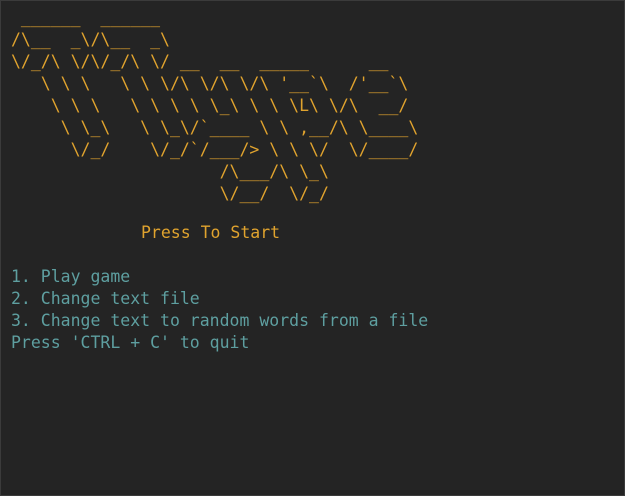 The height and width of the screenshot is (496, 625). What do you see at coordinates (210, 233) in the screenshot?
I see `press-to-start-banner: Press To Start` at bounding box center [210, 233].